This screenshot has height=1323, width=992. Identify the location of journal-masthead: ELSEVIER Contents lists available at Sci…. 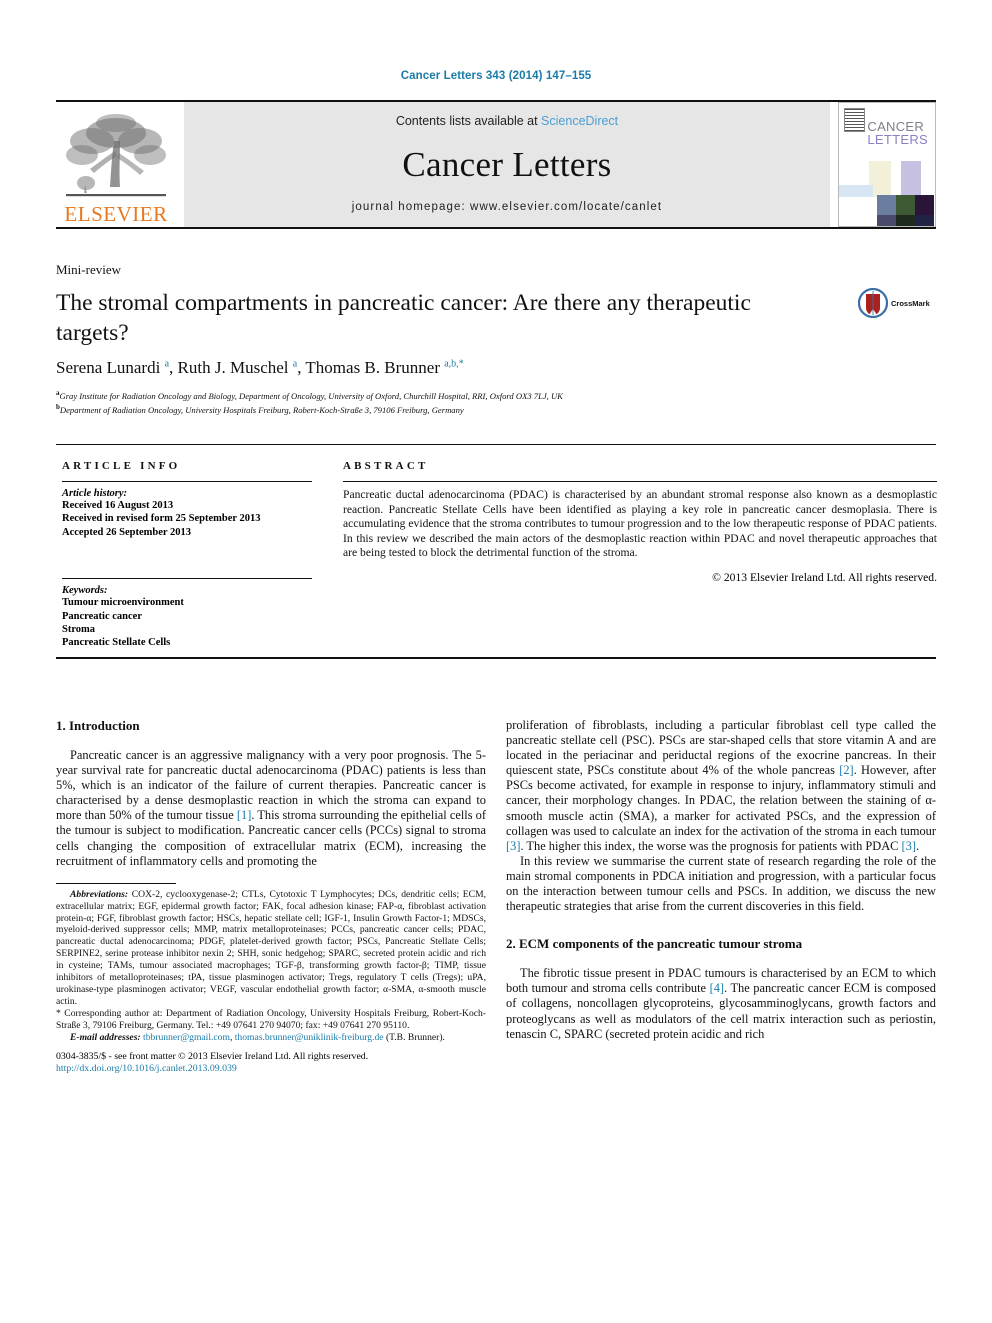
(496, 164).